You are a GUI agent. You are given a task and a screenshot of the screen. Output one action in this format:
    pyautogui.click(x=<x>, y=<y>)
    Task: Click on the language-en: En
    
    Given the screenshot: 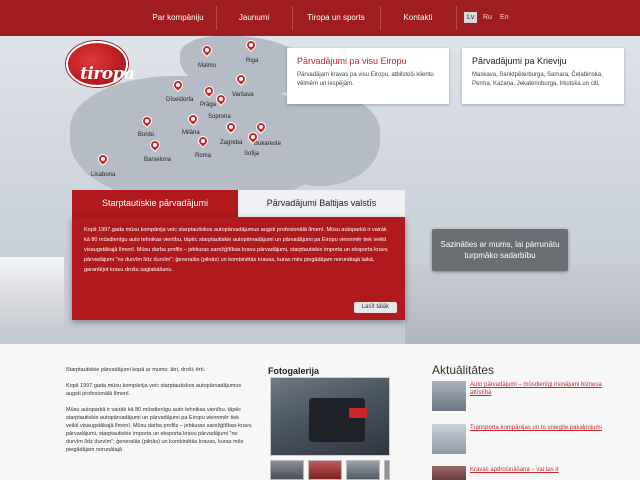 What is the action you would take?
    pyautogui.click(x=504, y=17)
    